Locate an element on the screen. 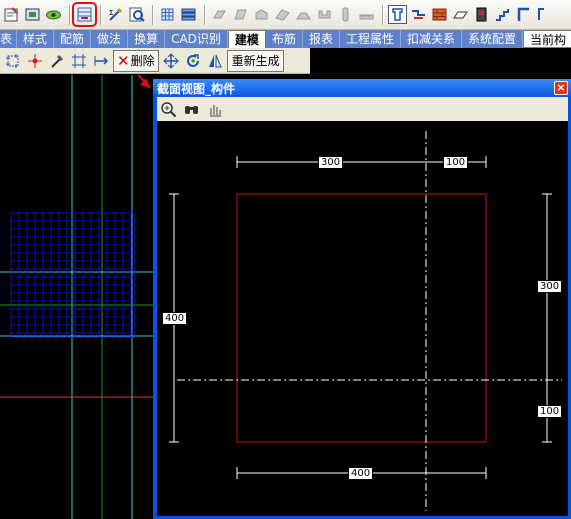 This screenshot has width=571, height=519. brick-icon is located at coordinates (439, 14).